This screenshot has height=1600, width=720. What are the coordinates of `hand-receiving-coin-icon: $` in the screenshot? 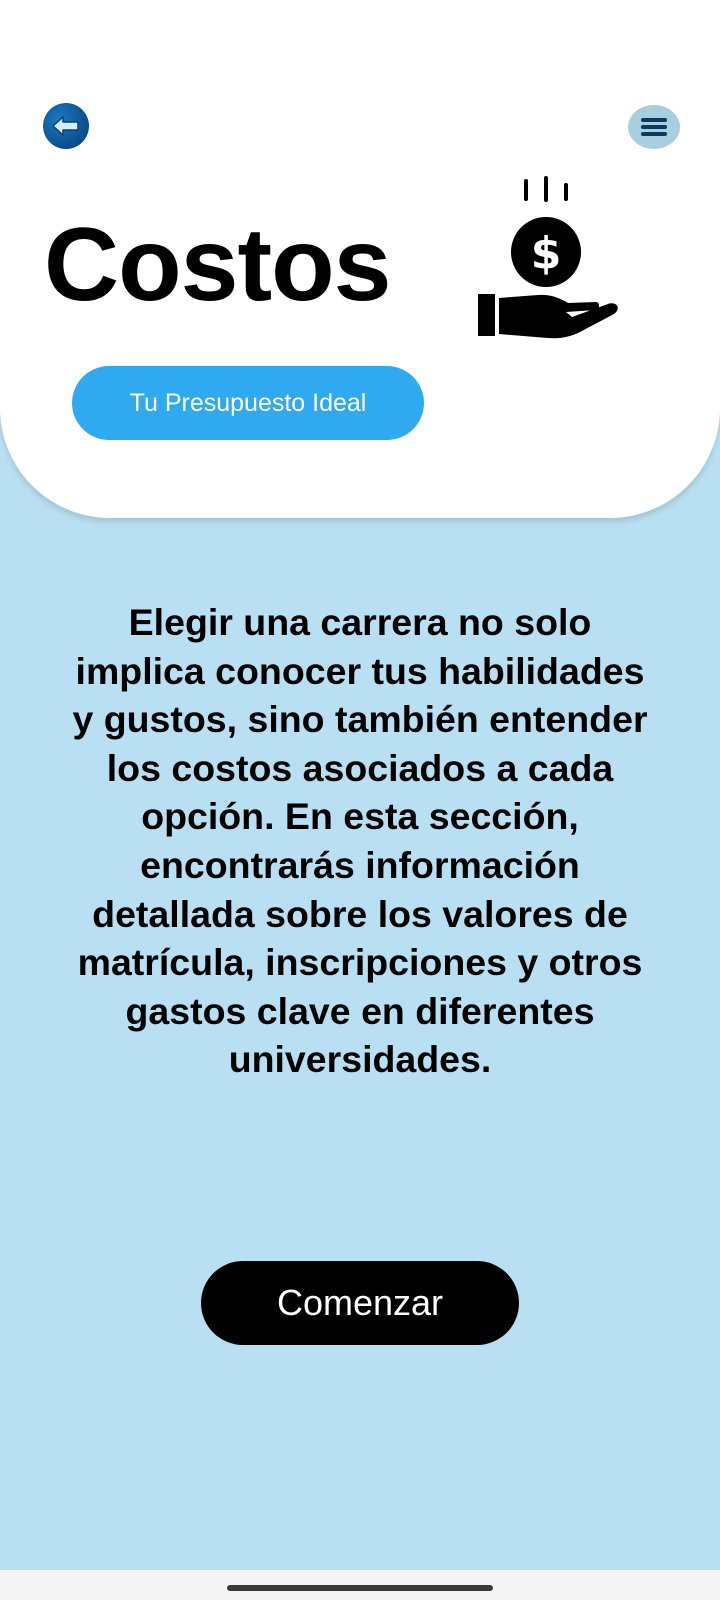 It's located at (548, 257).